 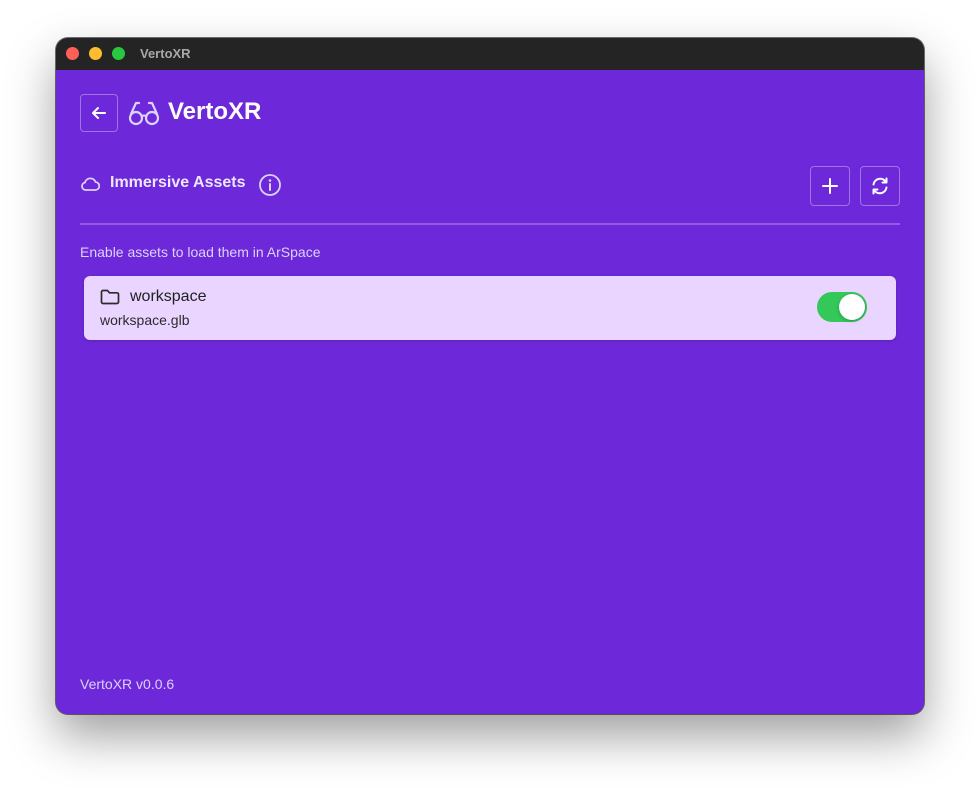 I want to click on arrow-left-icon, so click(x=99, y=113).